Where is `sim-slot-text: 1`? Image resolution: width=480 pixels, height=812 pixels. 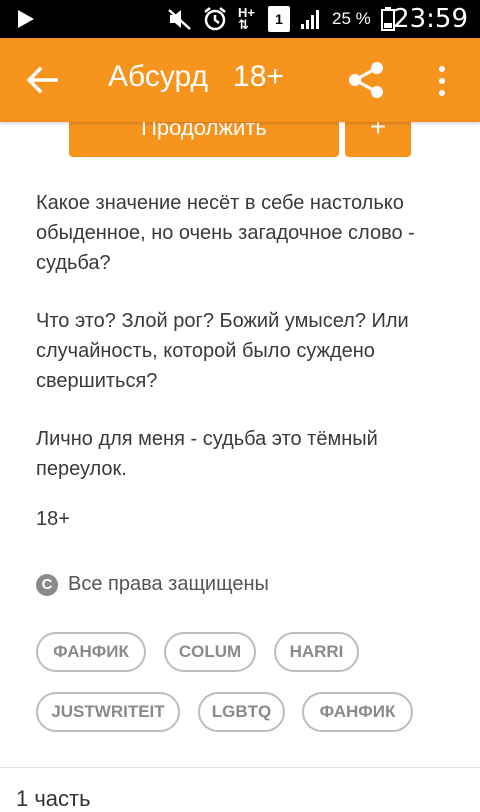 sim-slot-text: 1 is located at coordinates (279, 19).